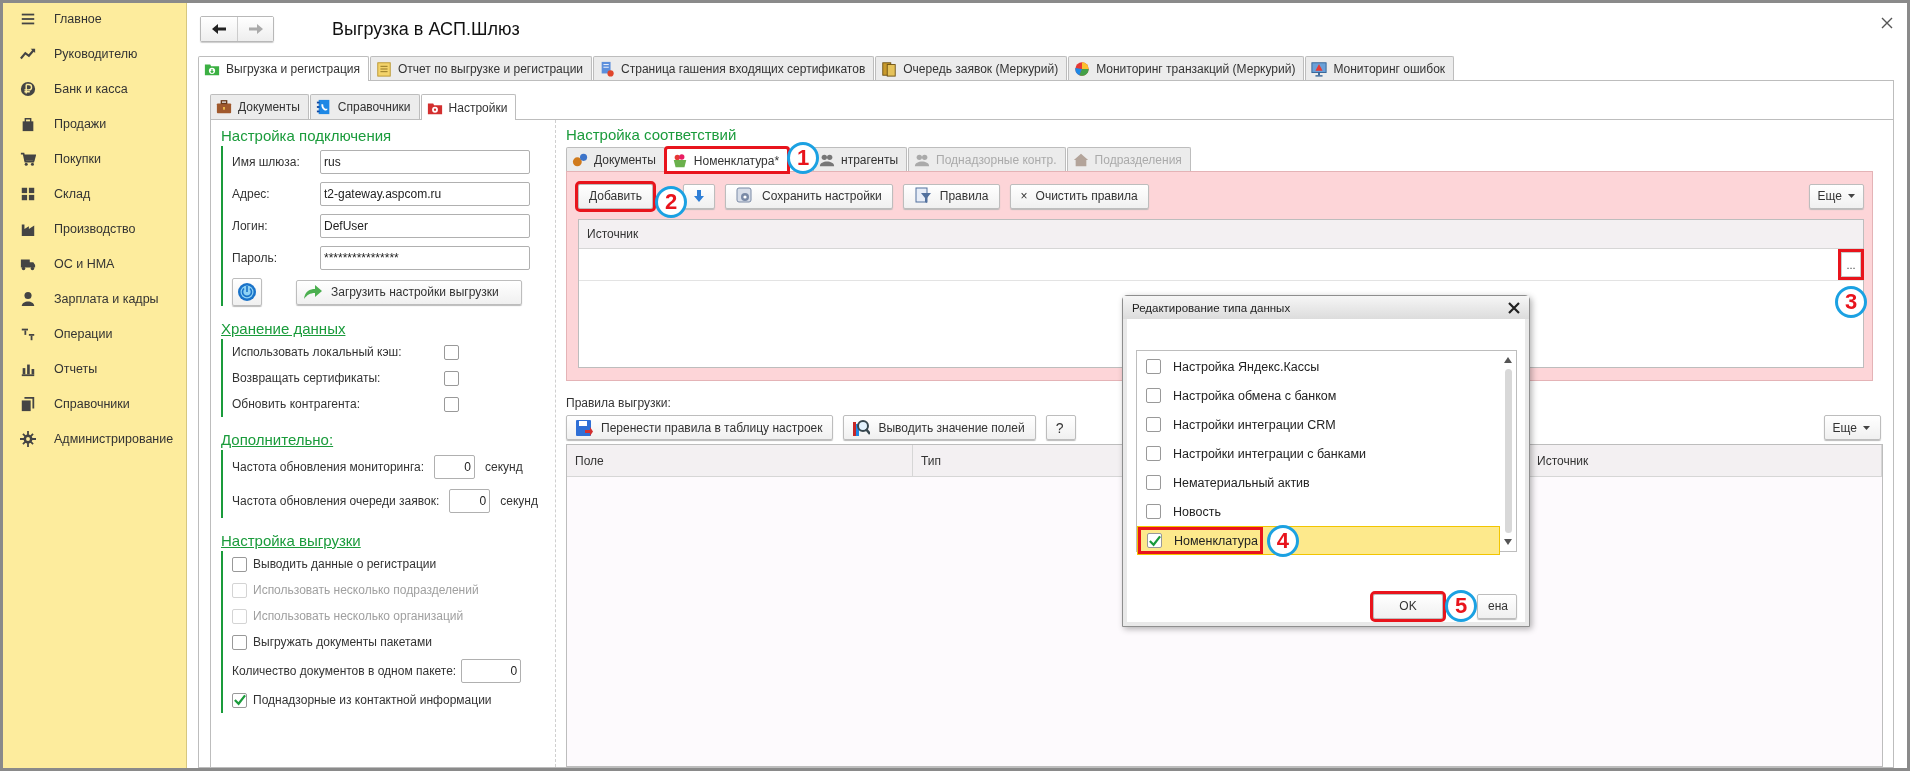 The height and width of the screenshot is (771, 1910). What do you see at coordinates (307, 378) in the screenshot?
I see `option-label: Возвращать сертификаты:` at bounding box center [307, 378].